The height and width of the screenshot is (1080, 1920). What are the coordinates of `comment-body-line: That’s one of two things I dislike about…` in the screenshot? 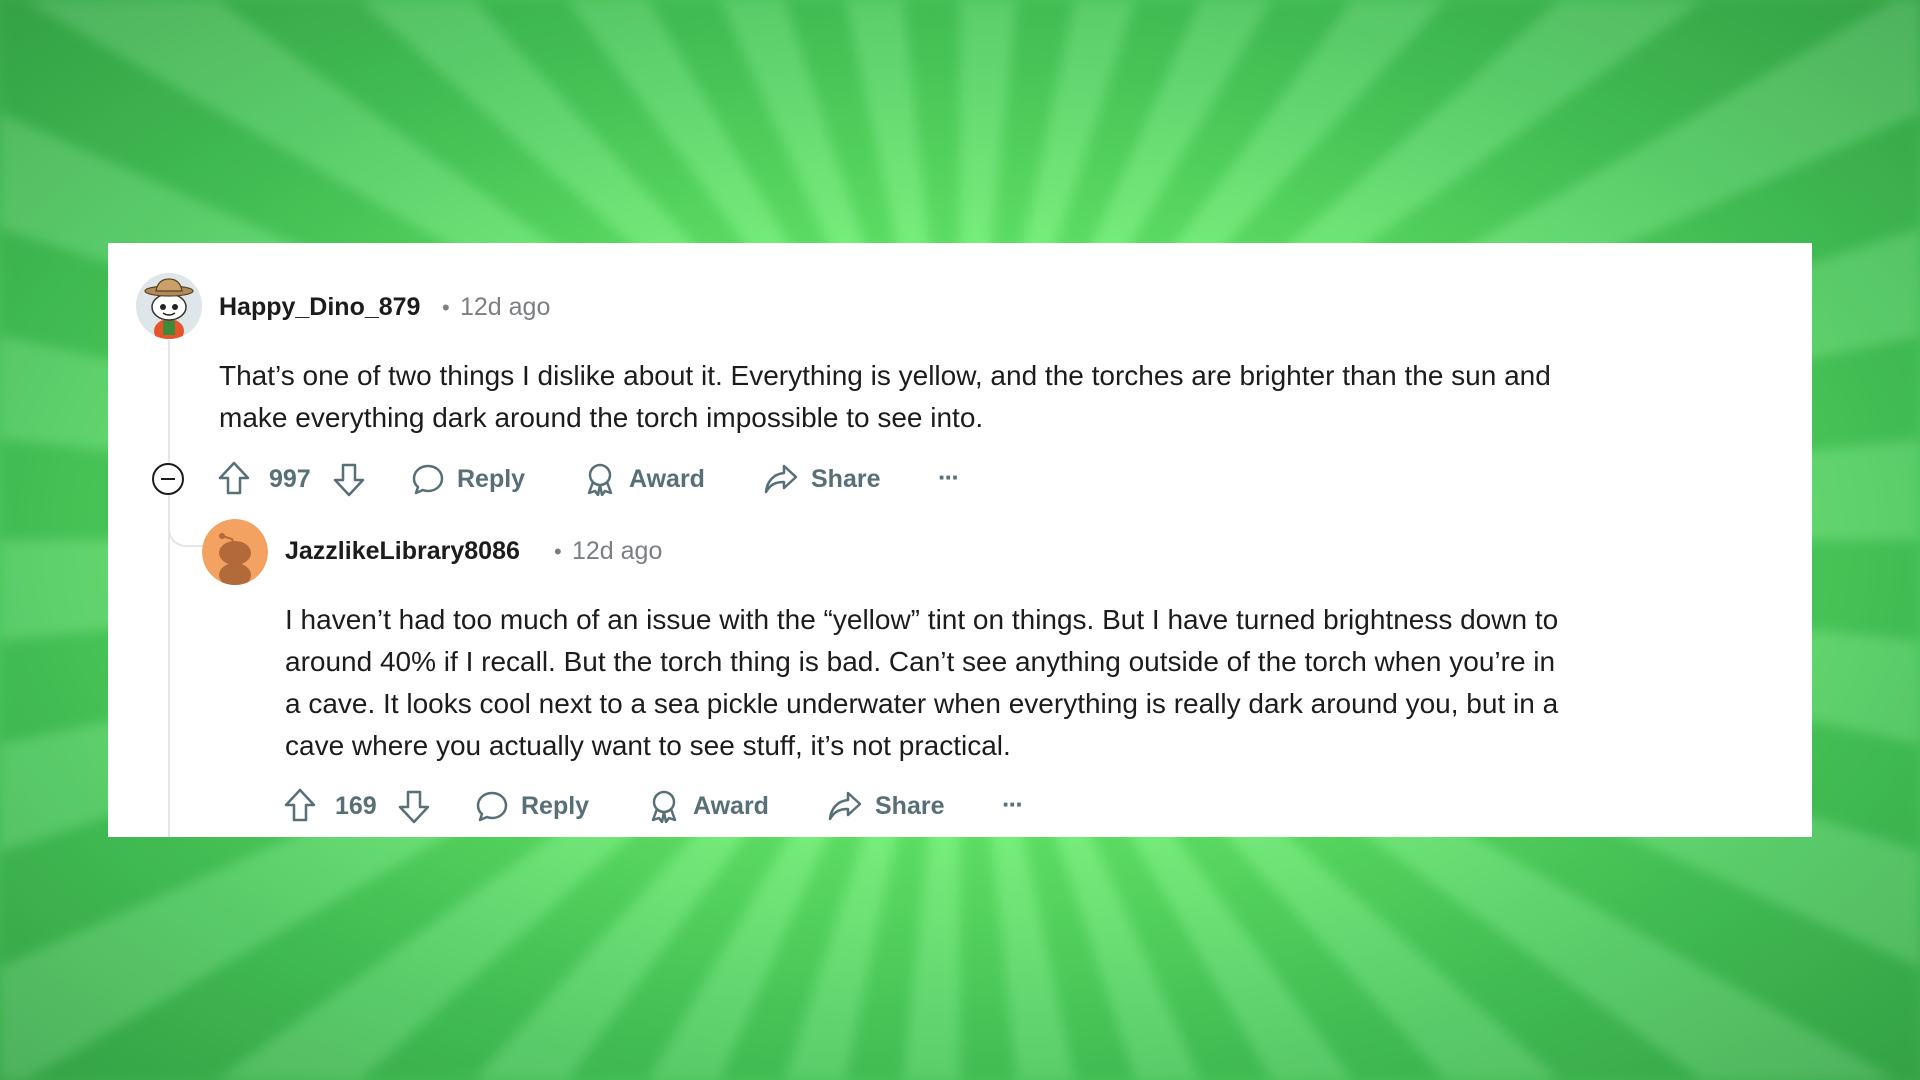 It's located at (885, 375).